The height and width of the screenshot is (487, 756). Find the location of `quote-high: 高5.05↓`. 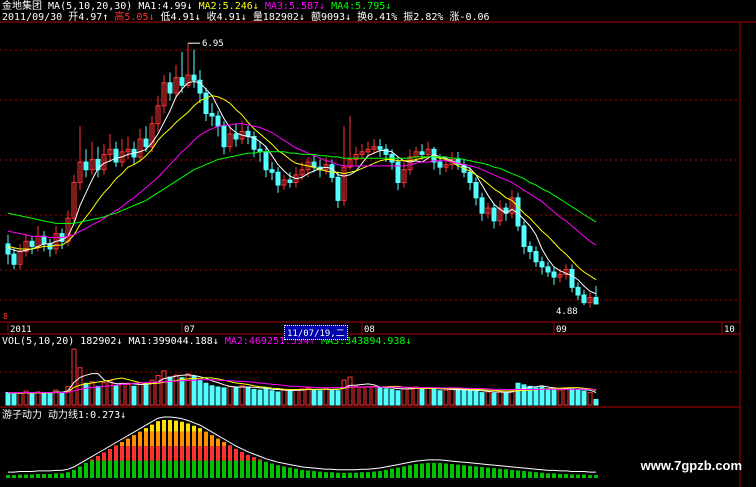

quote-high: 高5.05↓ is located at coordinates (134, 17).